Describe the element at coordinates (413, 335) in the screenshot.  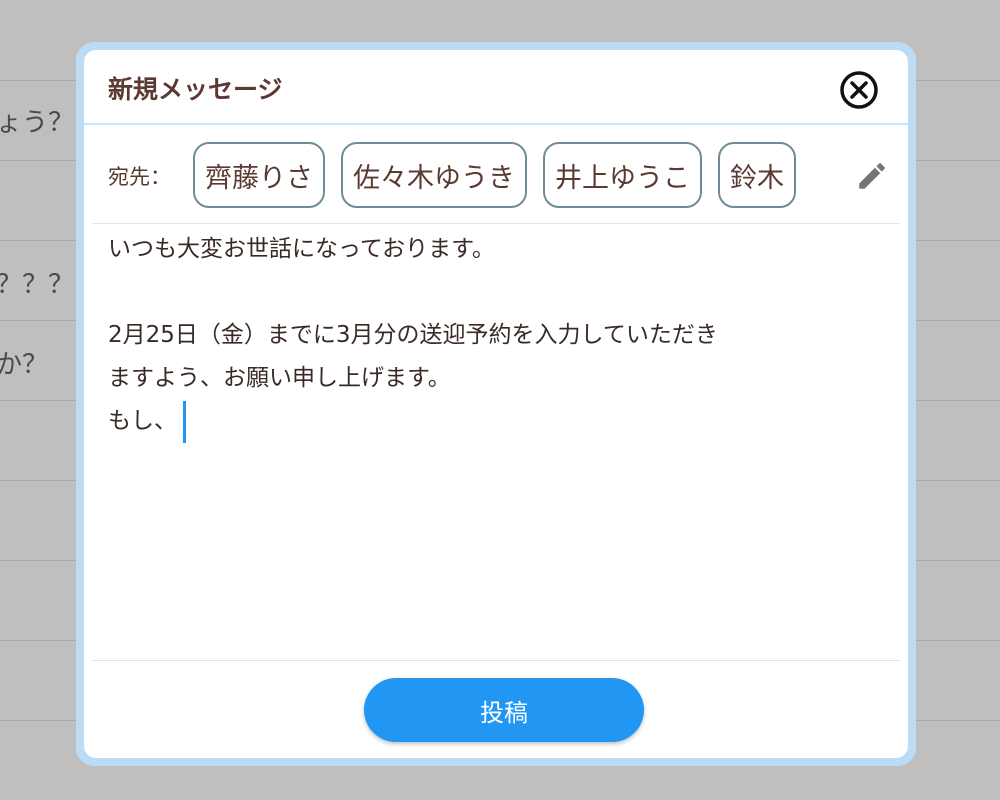
I see `message-line: 2月25日（金）までに3月分の送迎予約を入力していただき` at that location.